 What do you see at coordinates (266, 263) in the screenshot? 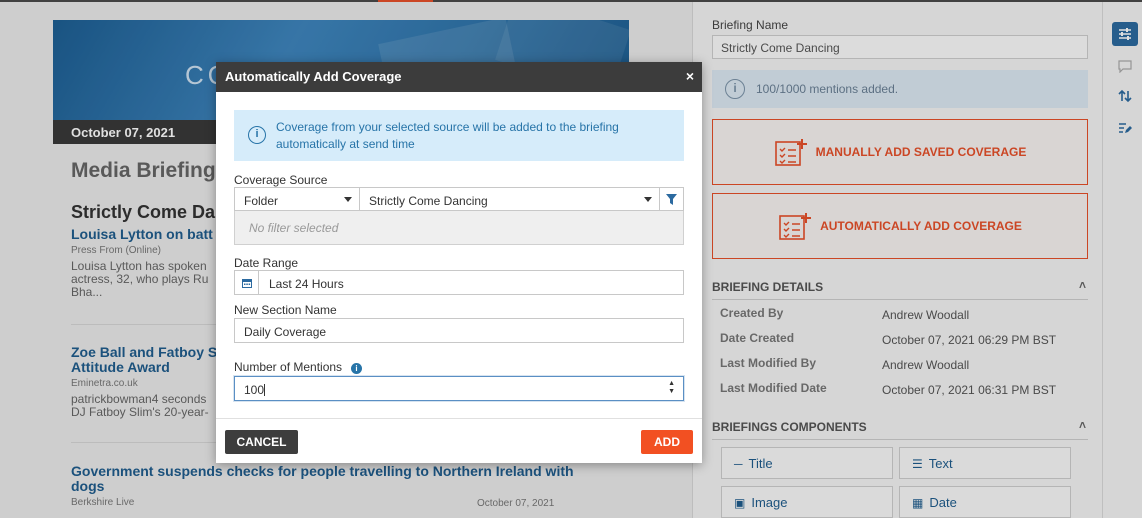
I see `date-range-label: Date Range` at bounding box center [266, 263].